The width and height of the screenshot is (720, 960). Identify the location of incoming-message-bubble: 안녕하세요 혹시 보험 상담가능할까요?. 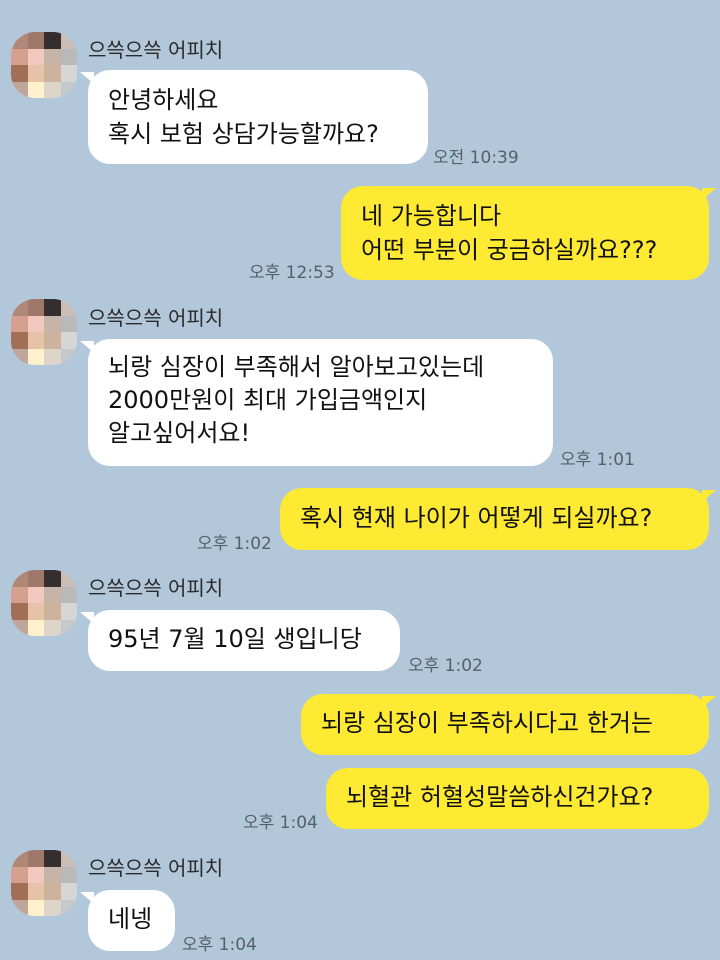
(258, 117).